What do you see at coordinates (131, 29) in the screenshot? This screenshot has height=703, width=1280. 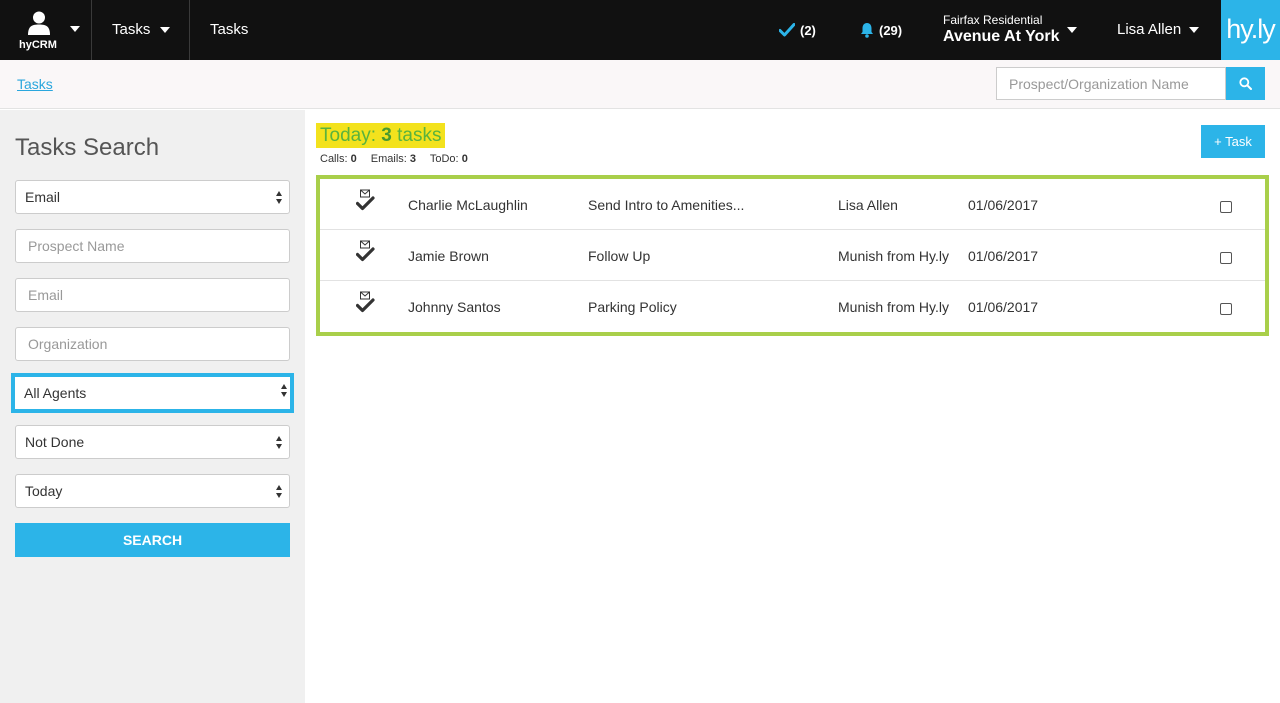 I see `tasks-menu-label: Tasks` at bounding box center [131, 29].